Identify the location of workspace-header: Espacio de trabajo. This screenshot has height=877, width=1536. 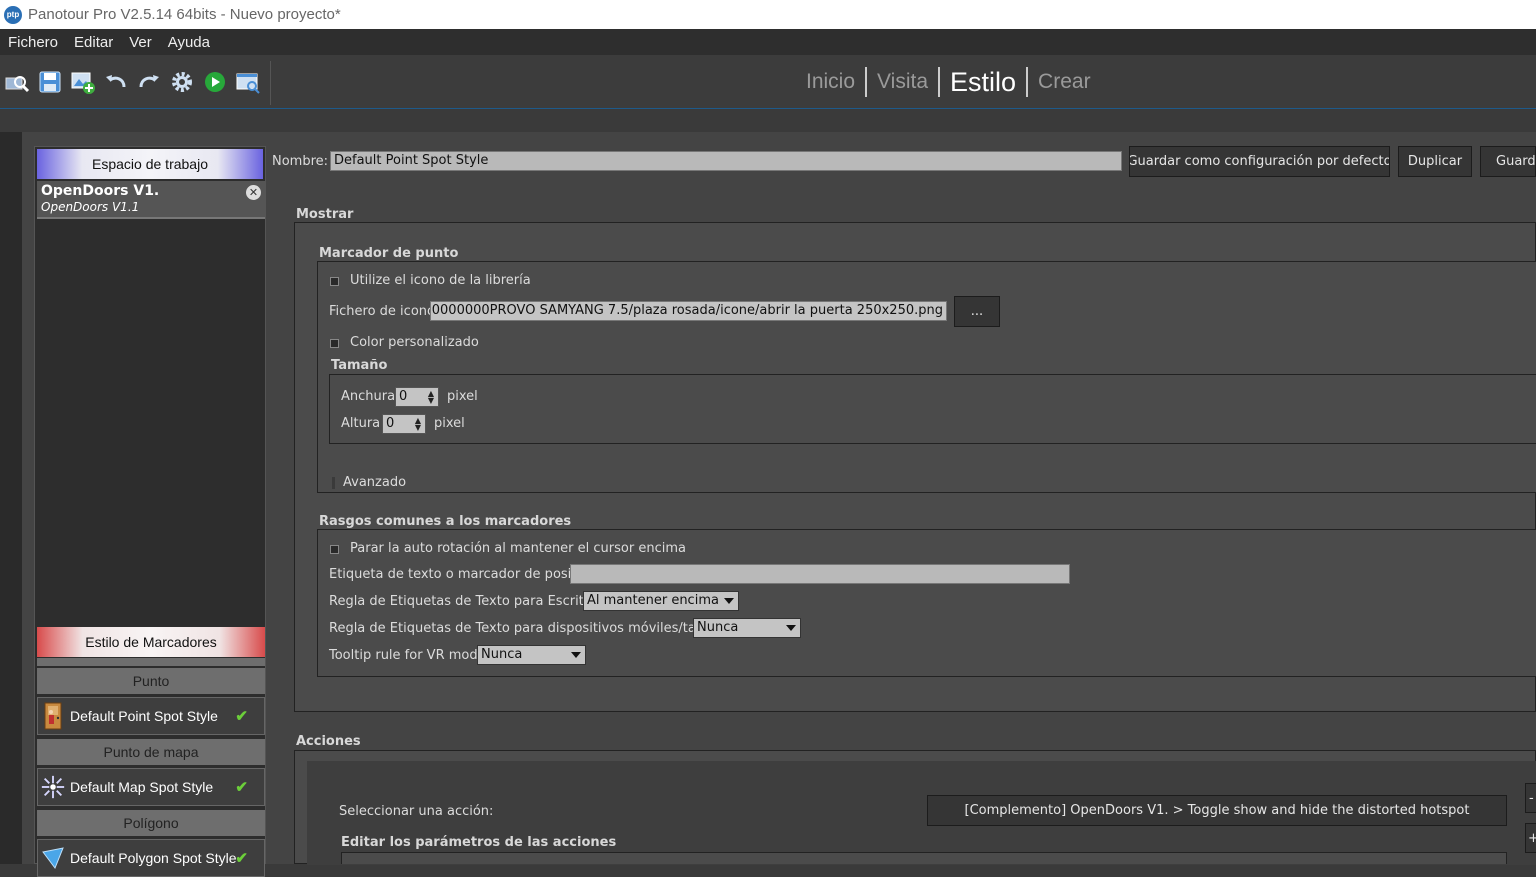
(150, 164).